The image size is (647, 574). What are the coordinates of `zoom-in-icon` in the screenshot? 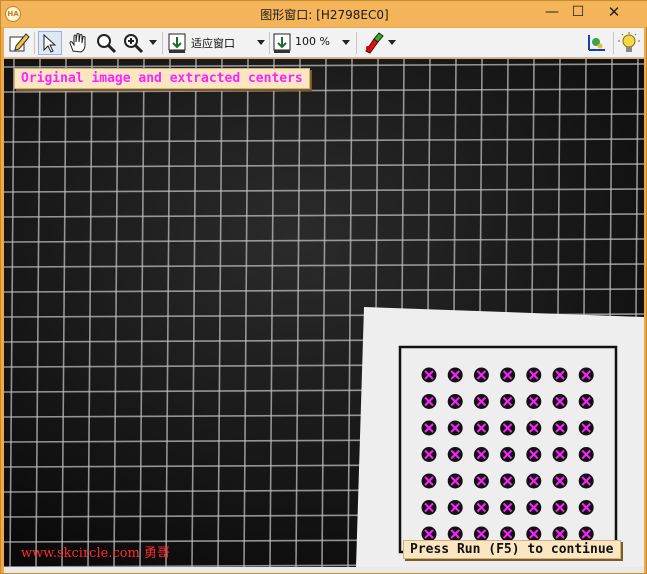 It's located at (133, 43).